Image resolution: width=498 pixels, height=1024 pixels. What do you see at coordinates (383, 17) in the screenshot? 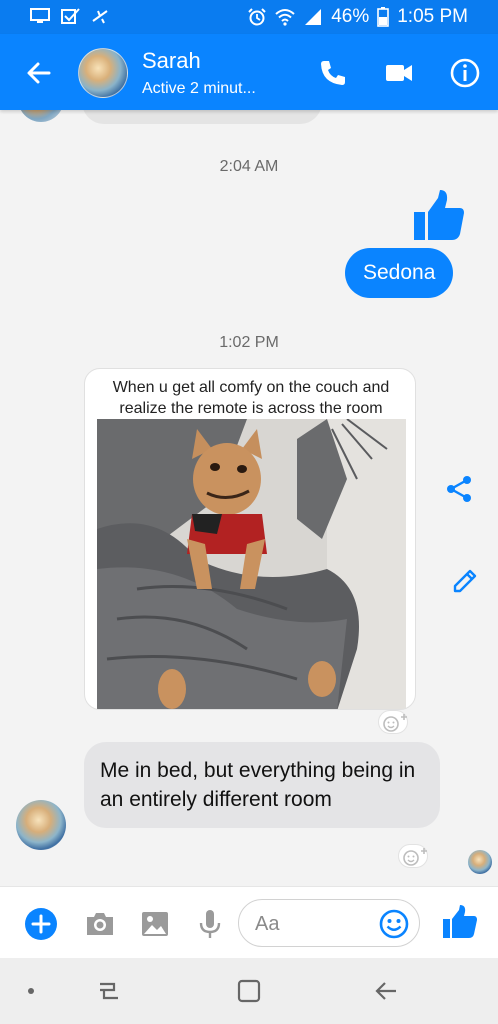
I see `battery-icon` at bounding box center [383, 17].